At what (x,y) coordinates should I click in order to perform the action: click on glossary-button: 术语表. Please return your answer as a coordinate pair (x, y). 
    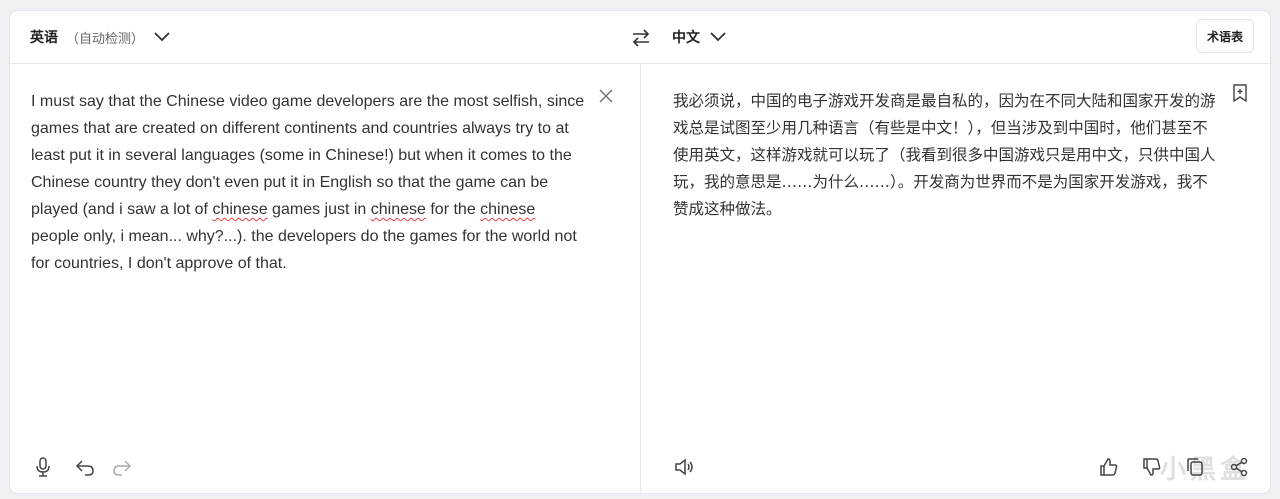
    Looking at the image, I should click on (1224, 36).